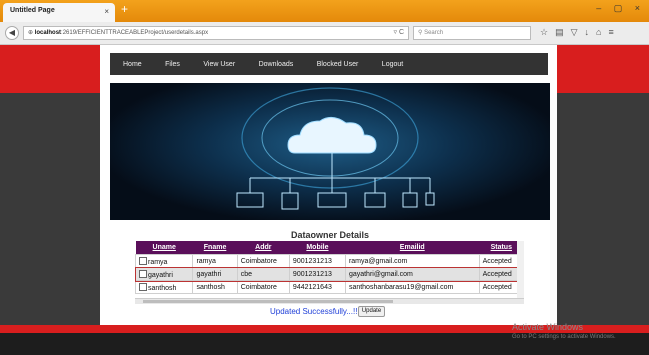 The width and height of the screenshot is (649, 355). I want to click on lock-icon: ⊕, so click(31, 33).